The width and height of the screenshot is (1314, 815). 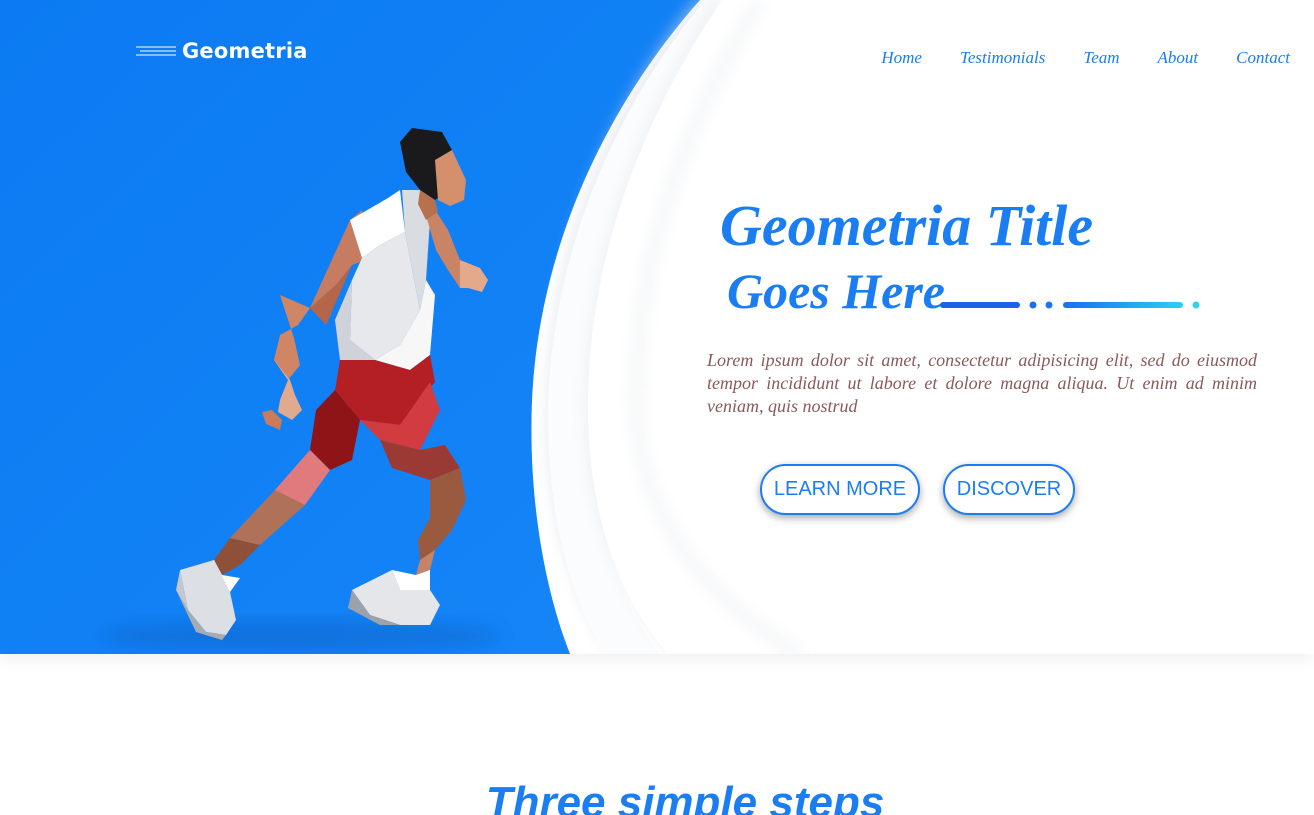 I want to click on logo-lines-icon, so click(x=156, y=51).